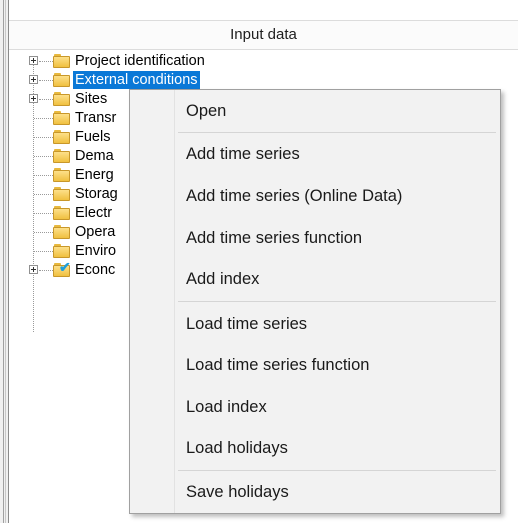 This screenshot has width=521, height=523. I want to click on menu-item-label: Load index, so click(226, 407).